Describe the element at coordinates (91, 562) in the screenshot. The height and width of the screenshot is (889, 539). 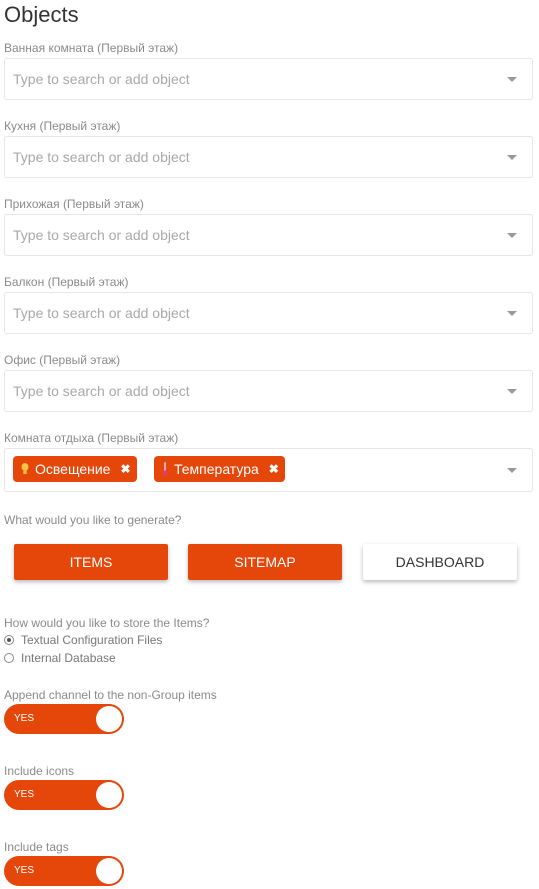
I see `items-button: ITEMS` at that location.